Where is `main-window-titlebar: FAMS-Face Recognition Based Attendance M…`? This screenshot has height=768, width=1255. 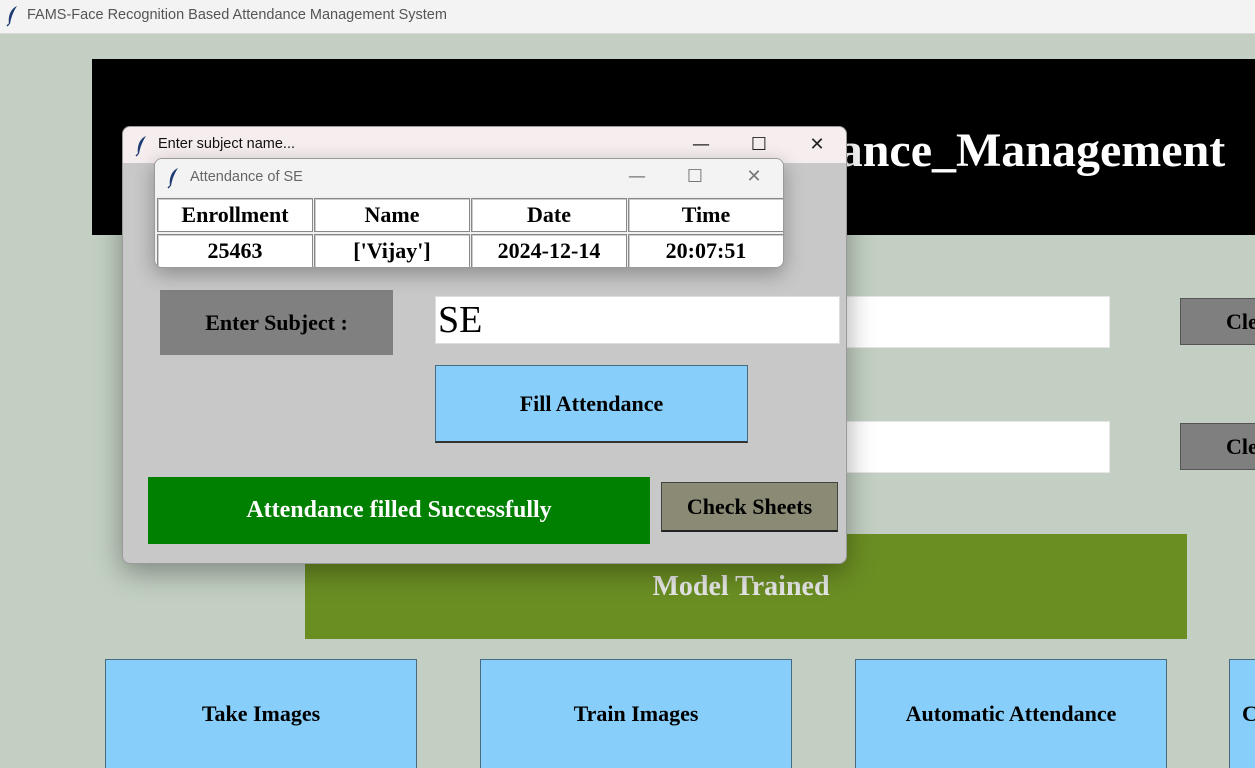 main-window-titlebar: FAMS-Face Recognition Based Attendance M… is located at coordinates (627, 17).